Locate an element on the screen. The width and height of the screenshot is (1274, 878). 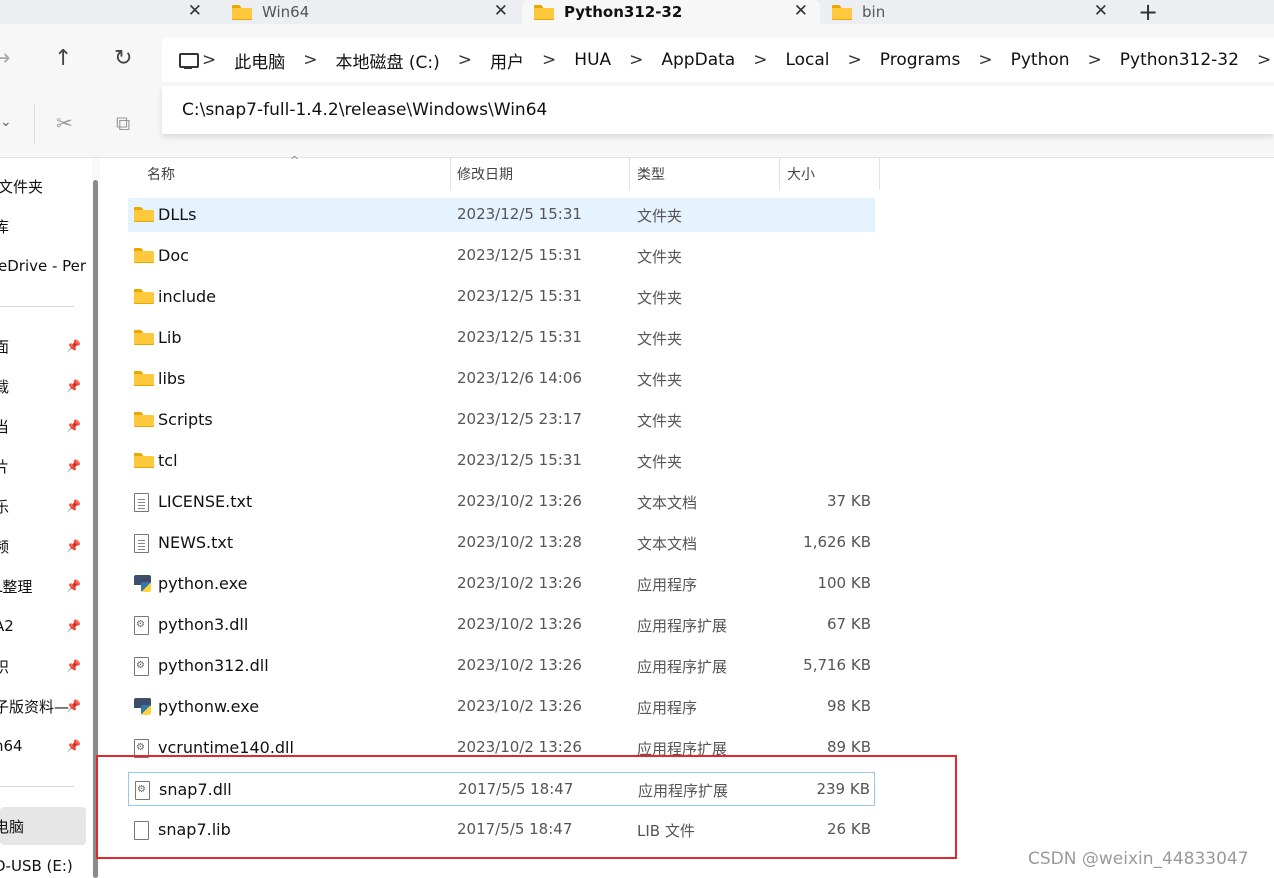
sidebar-item-pinned-folder: L整理 📌 is located at coordinates (43, 586).